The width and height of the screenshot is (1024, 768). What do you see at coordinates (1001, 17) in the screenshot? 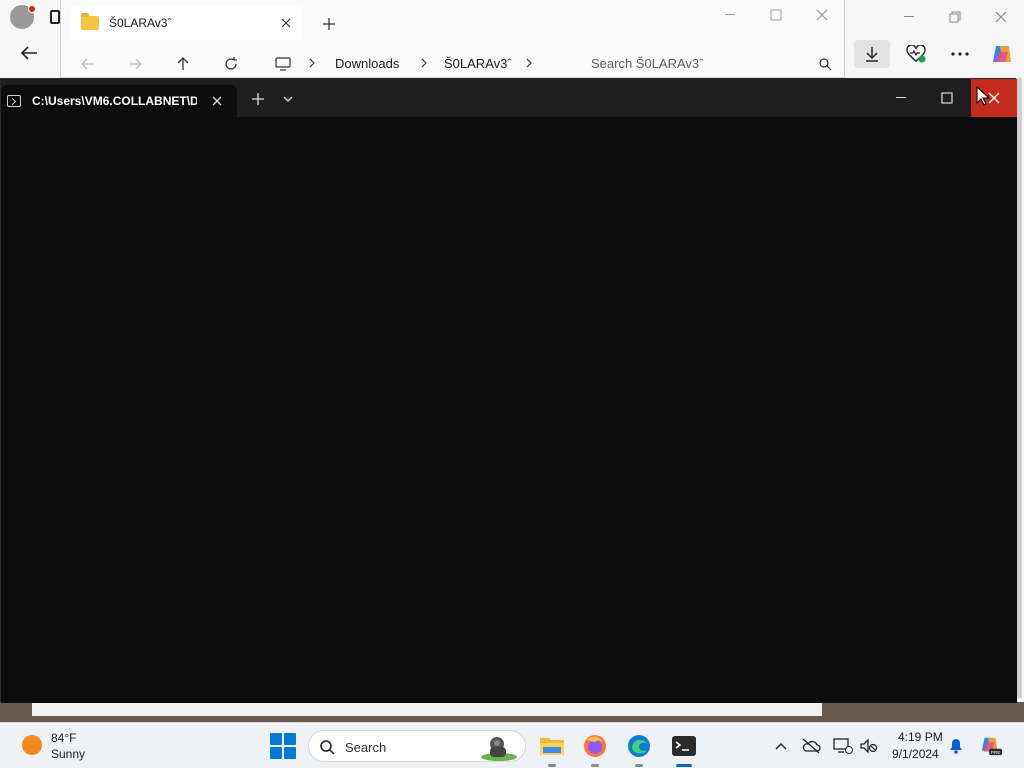
I see `browser-close-icon` at bounding box center [1001, 17].